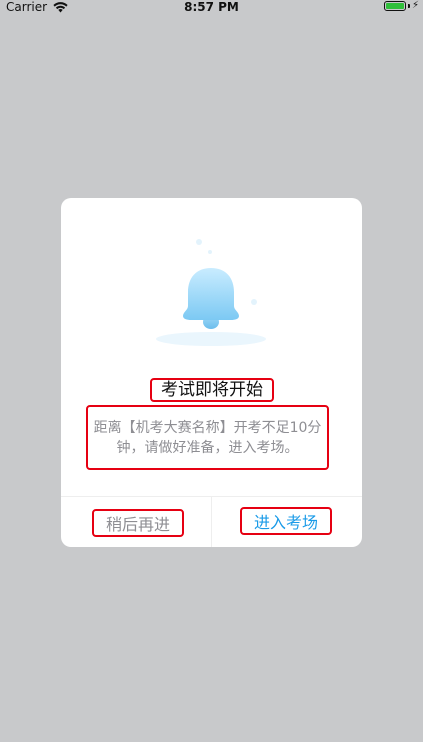 The image size is (423, 742). I want to click on battery-icon, so click(394, 6).